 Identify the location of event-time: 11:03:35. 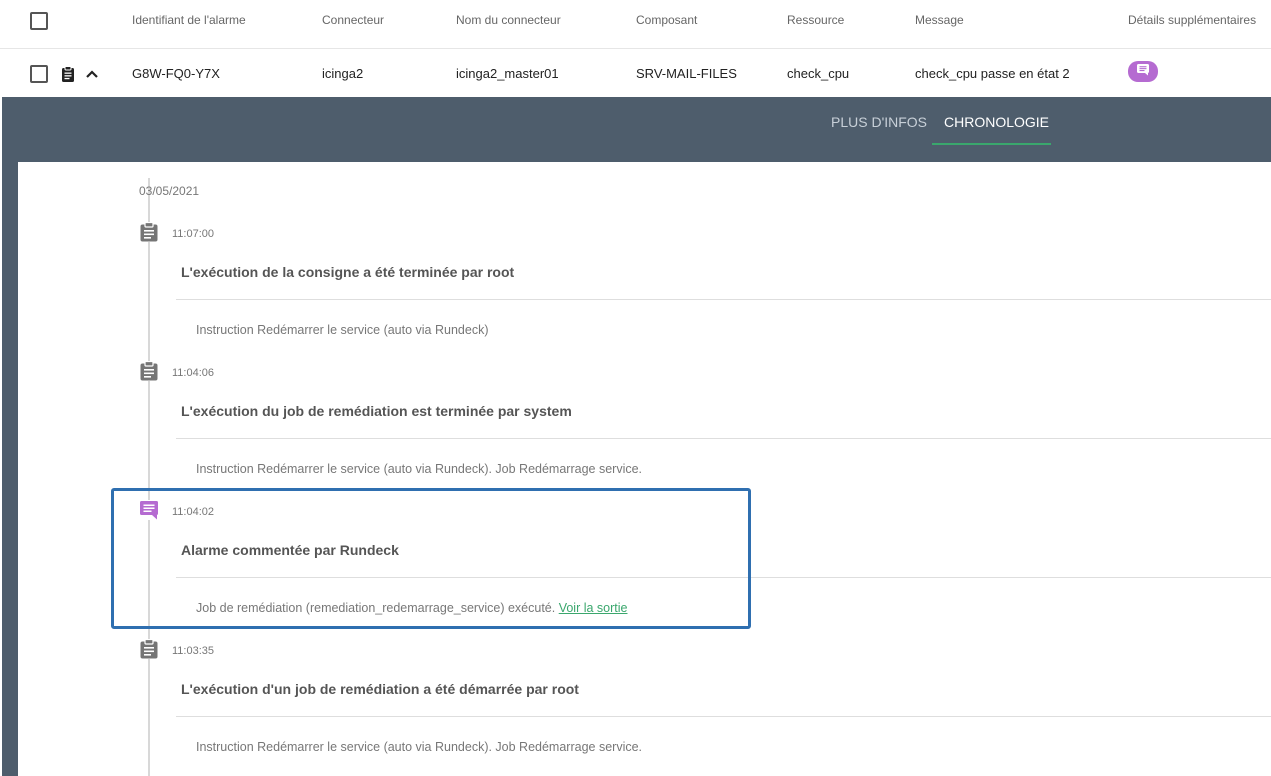
(193, 651).